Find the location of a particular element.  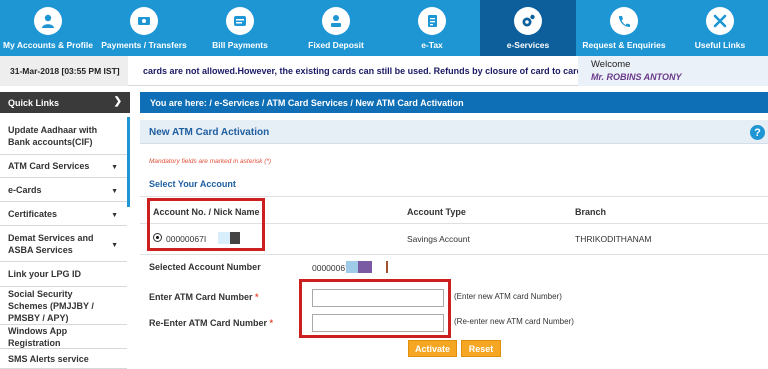

nav-request-enquiries: Request & Enquiries is located at coordinates (624, 28).